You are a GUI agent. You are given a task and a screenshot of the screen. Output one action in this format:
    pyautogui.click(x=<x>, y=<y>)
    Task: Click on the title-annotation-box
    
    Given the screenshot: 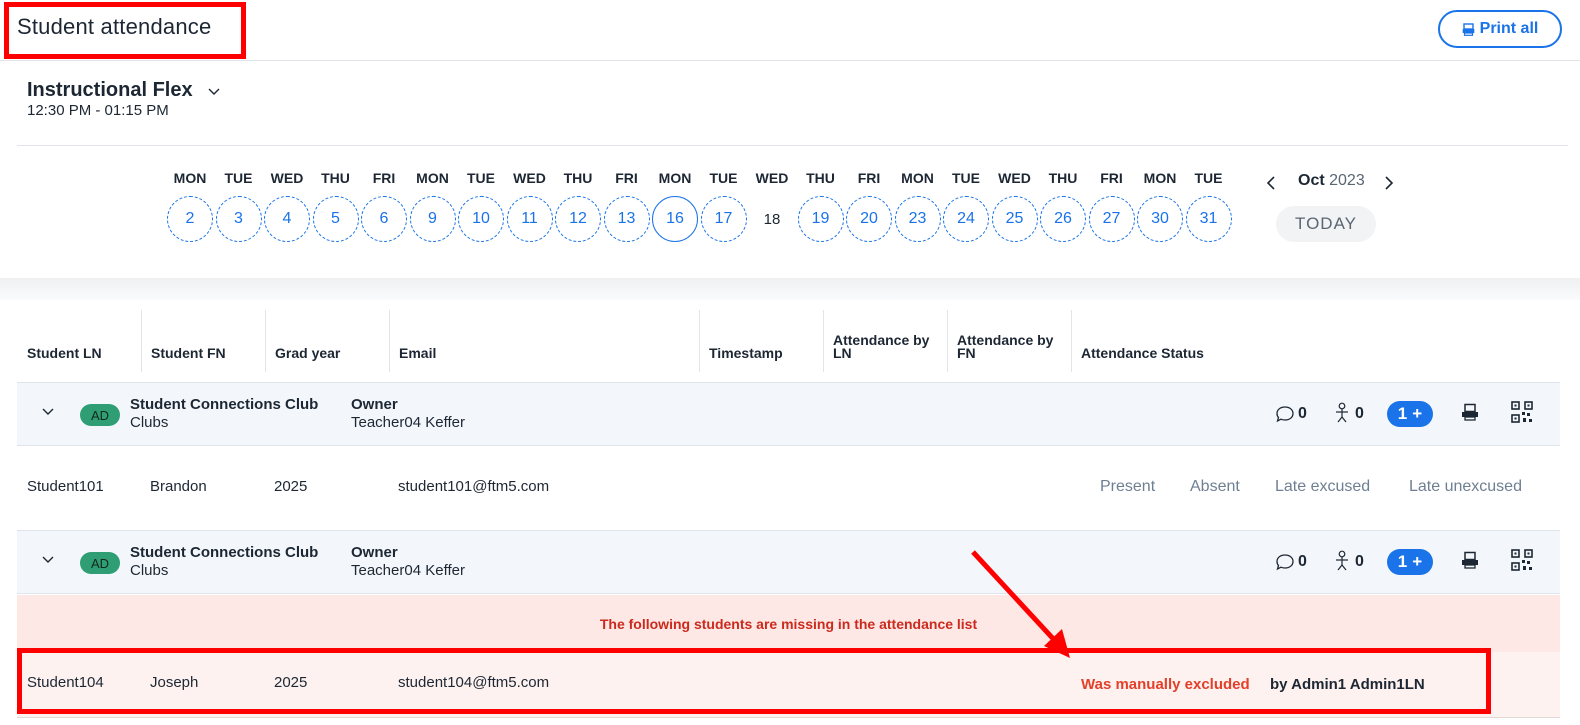 What is the action you would take?
    pyautogui.click(x=125, y=30)
    